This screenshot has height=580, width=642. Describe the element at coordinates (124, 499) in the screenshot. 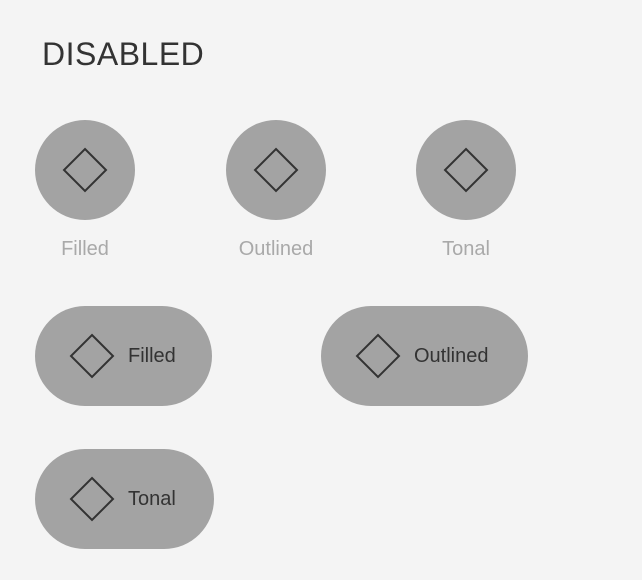

I see `tonal-extended-button: Tonal` at that location.